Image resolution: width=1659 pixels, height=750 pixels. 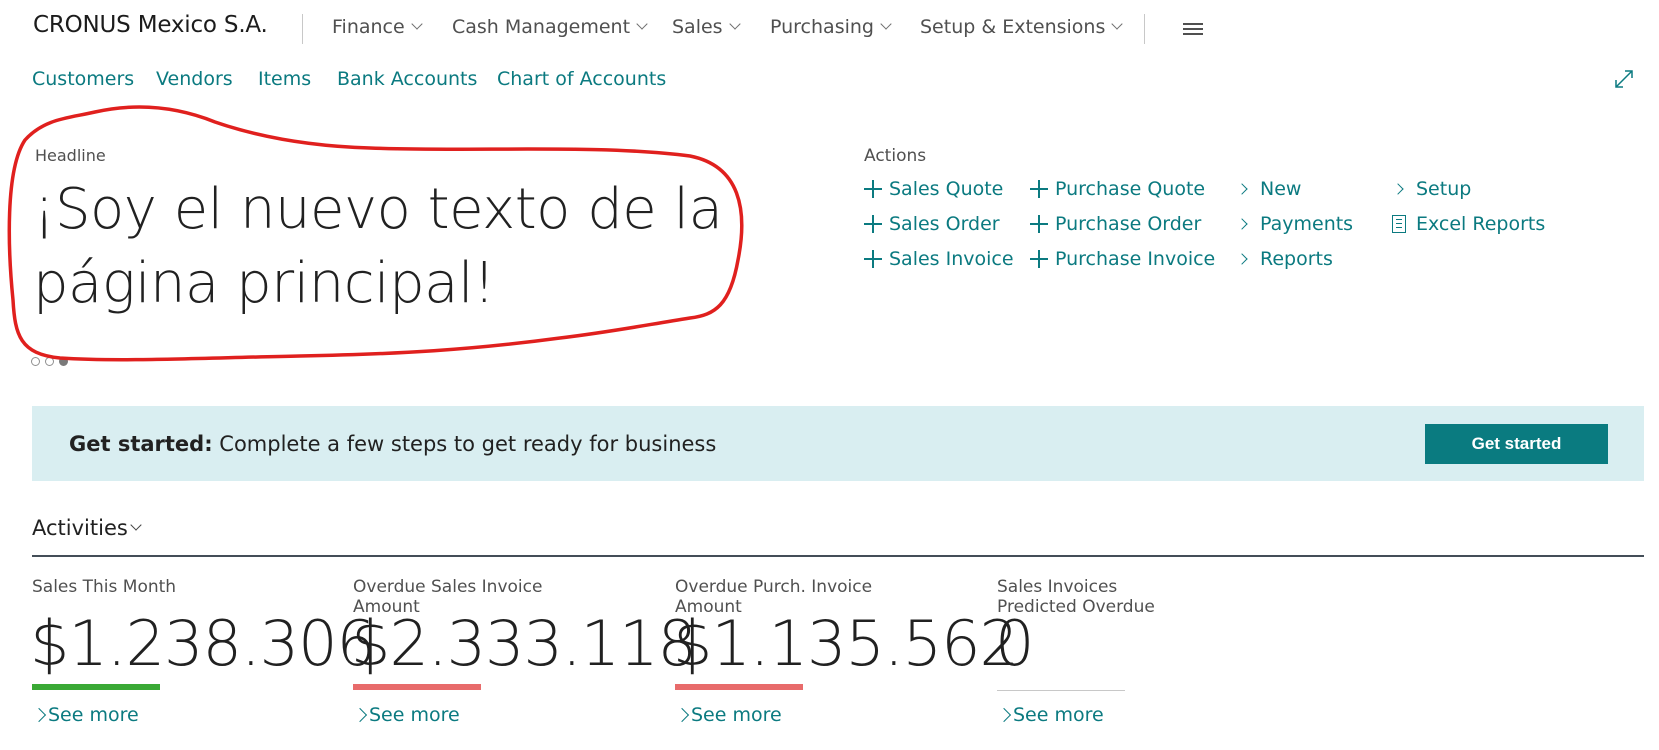 I want to click on tile-value-overdue-purch-invoice: $1.135.562, so click(x=846, y=644).